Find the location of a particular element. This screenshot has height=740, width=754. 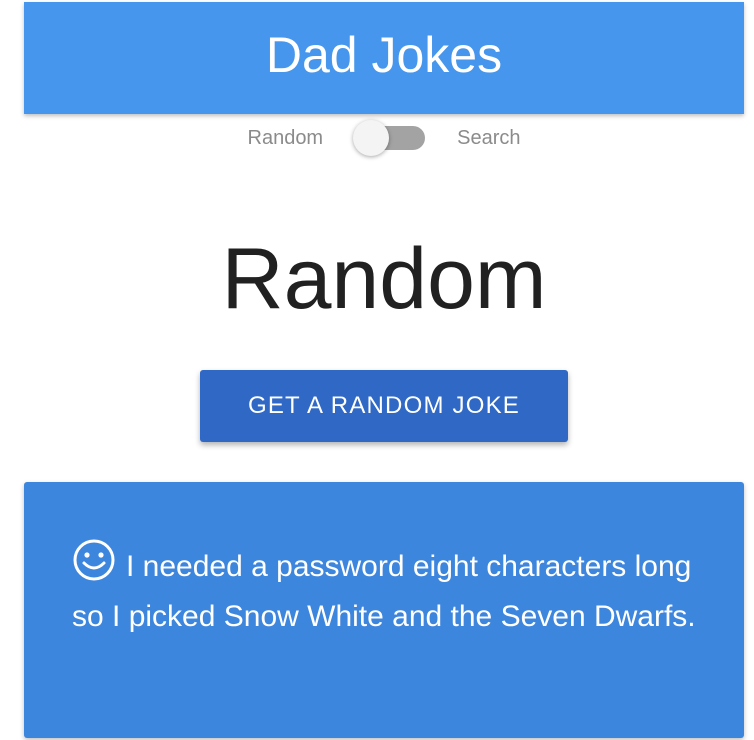

app-header: Dad Jokes is located at coordinates (384, 58).